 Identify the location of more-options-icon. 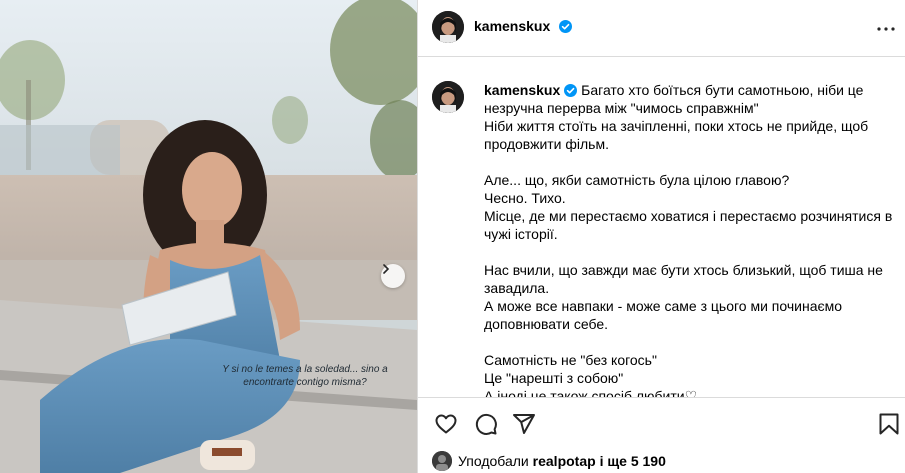
(886, 29).